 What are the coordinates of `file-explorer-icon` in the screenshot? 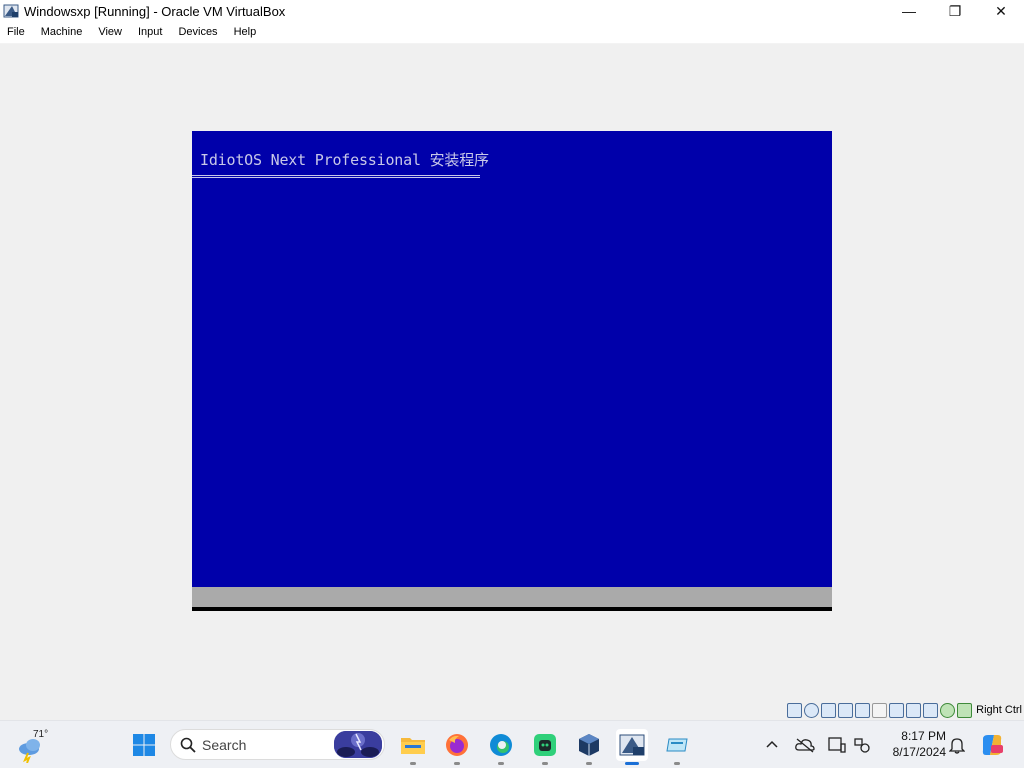 It's located at (413, 746).